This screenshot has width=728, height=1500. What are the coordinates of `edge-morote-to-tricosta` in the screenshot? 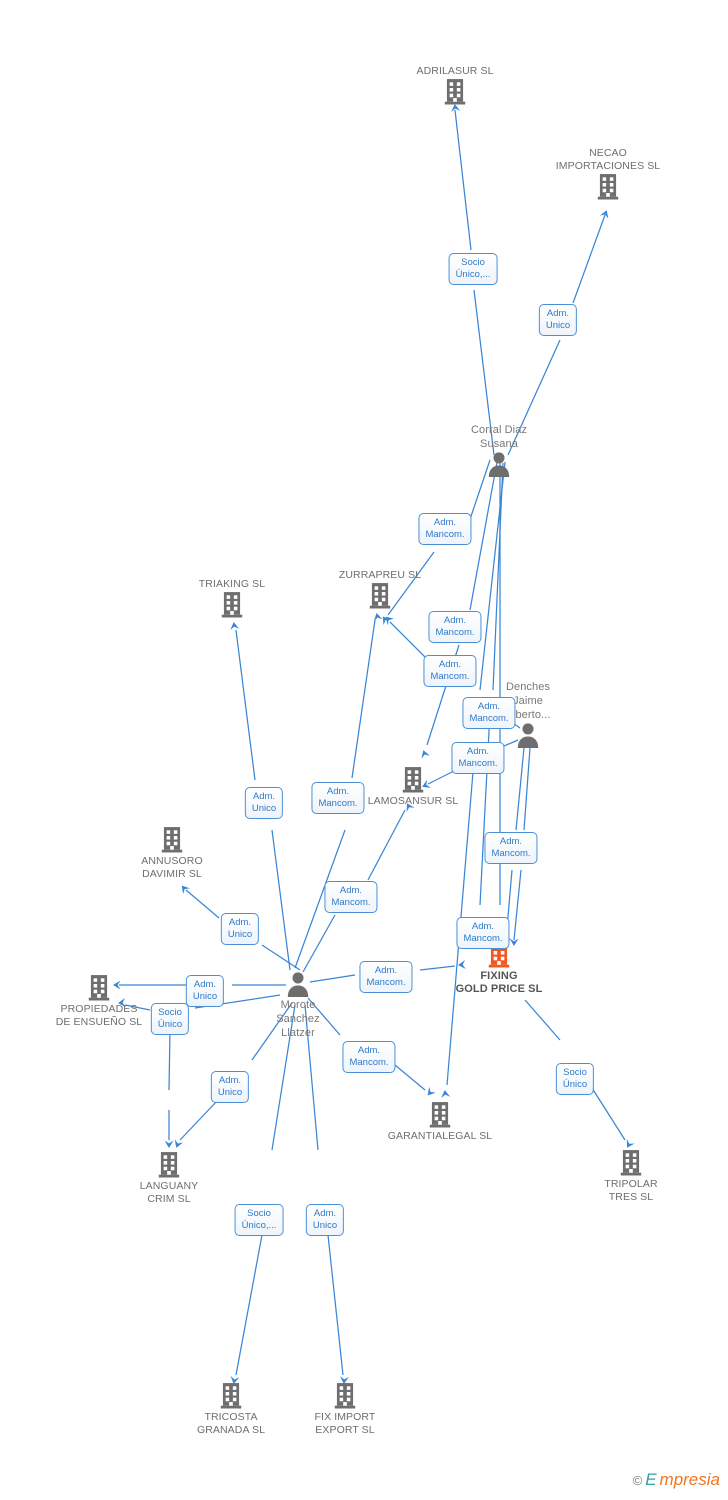 It's located at (265, 1190).